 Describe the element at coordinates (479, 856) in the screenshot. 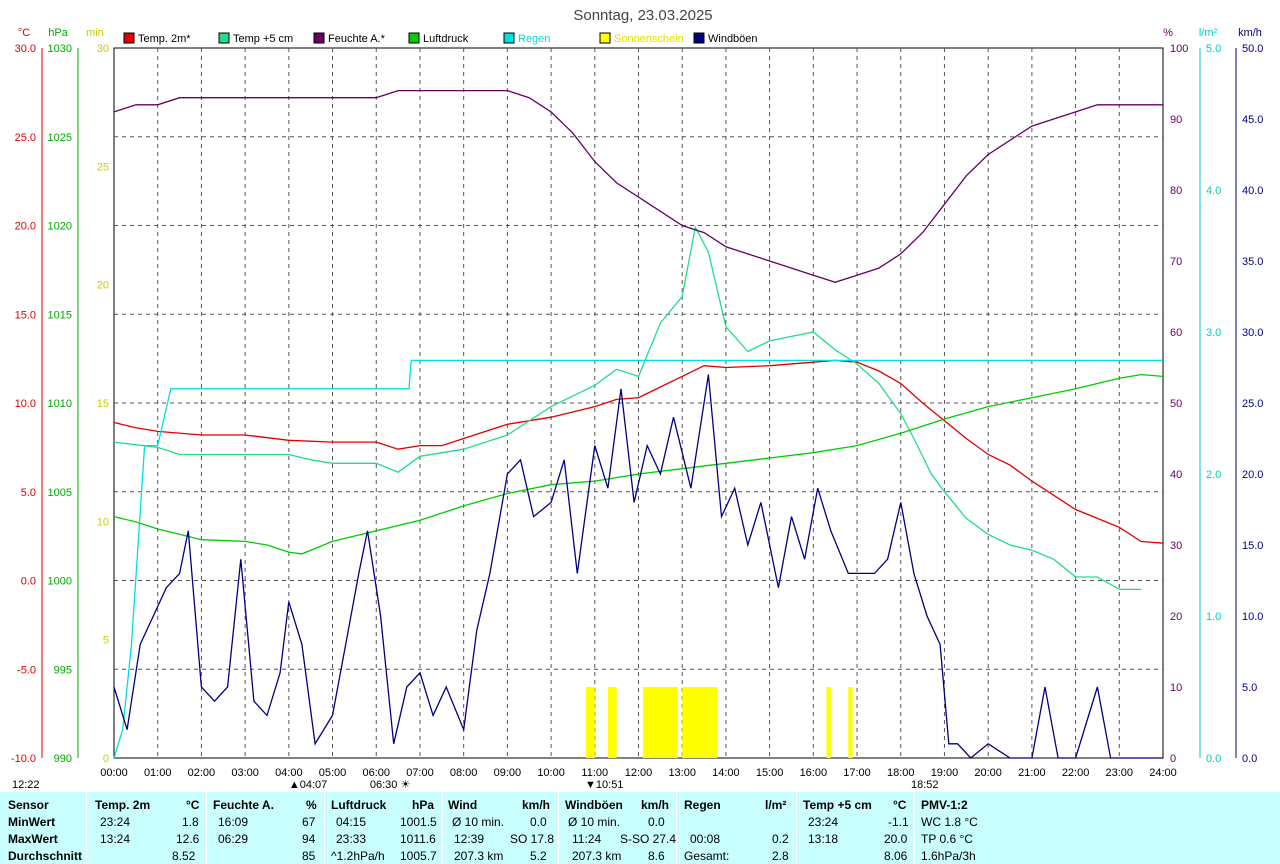

I see `wind-distance: 207.3 km` at that location.